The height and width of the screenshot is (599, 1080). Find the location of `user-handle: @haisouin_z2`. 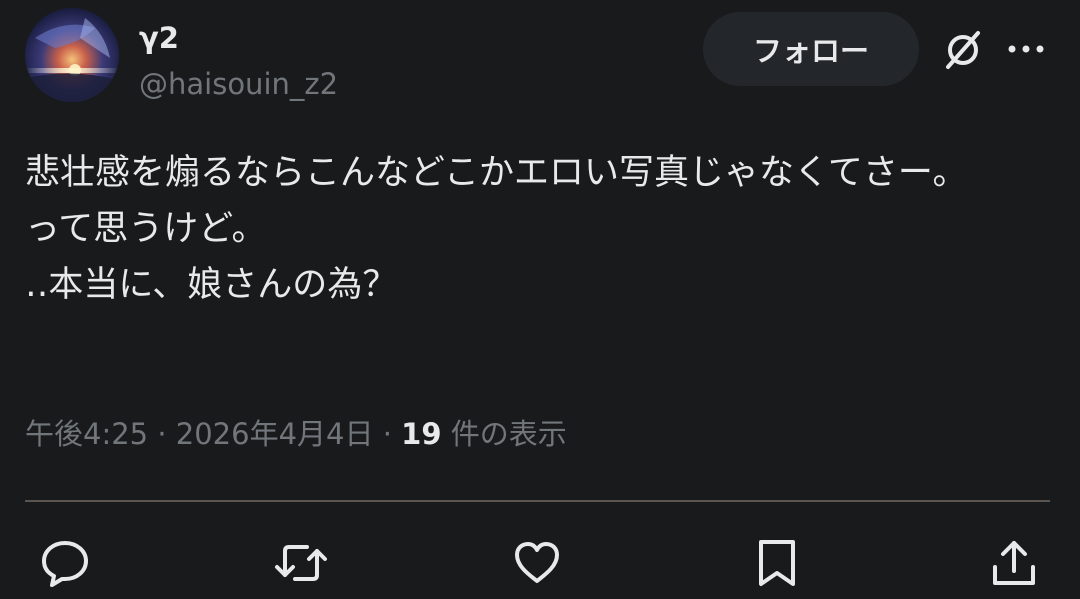

user-handle: @haisouin_z2 is located at coordinates (238, 84).